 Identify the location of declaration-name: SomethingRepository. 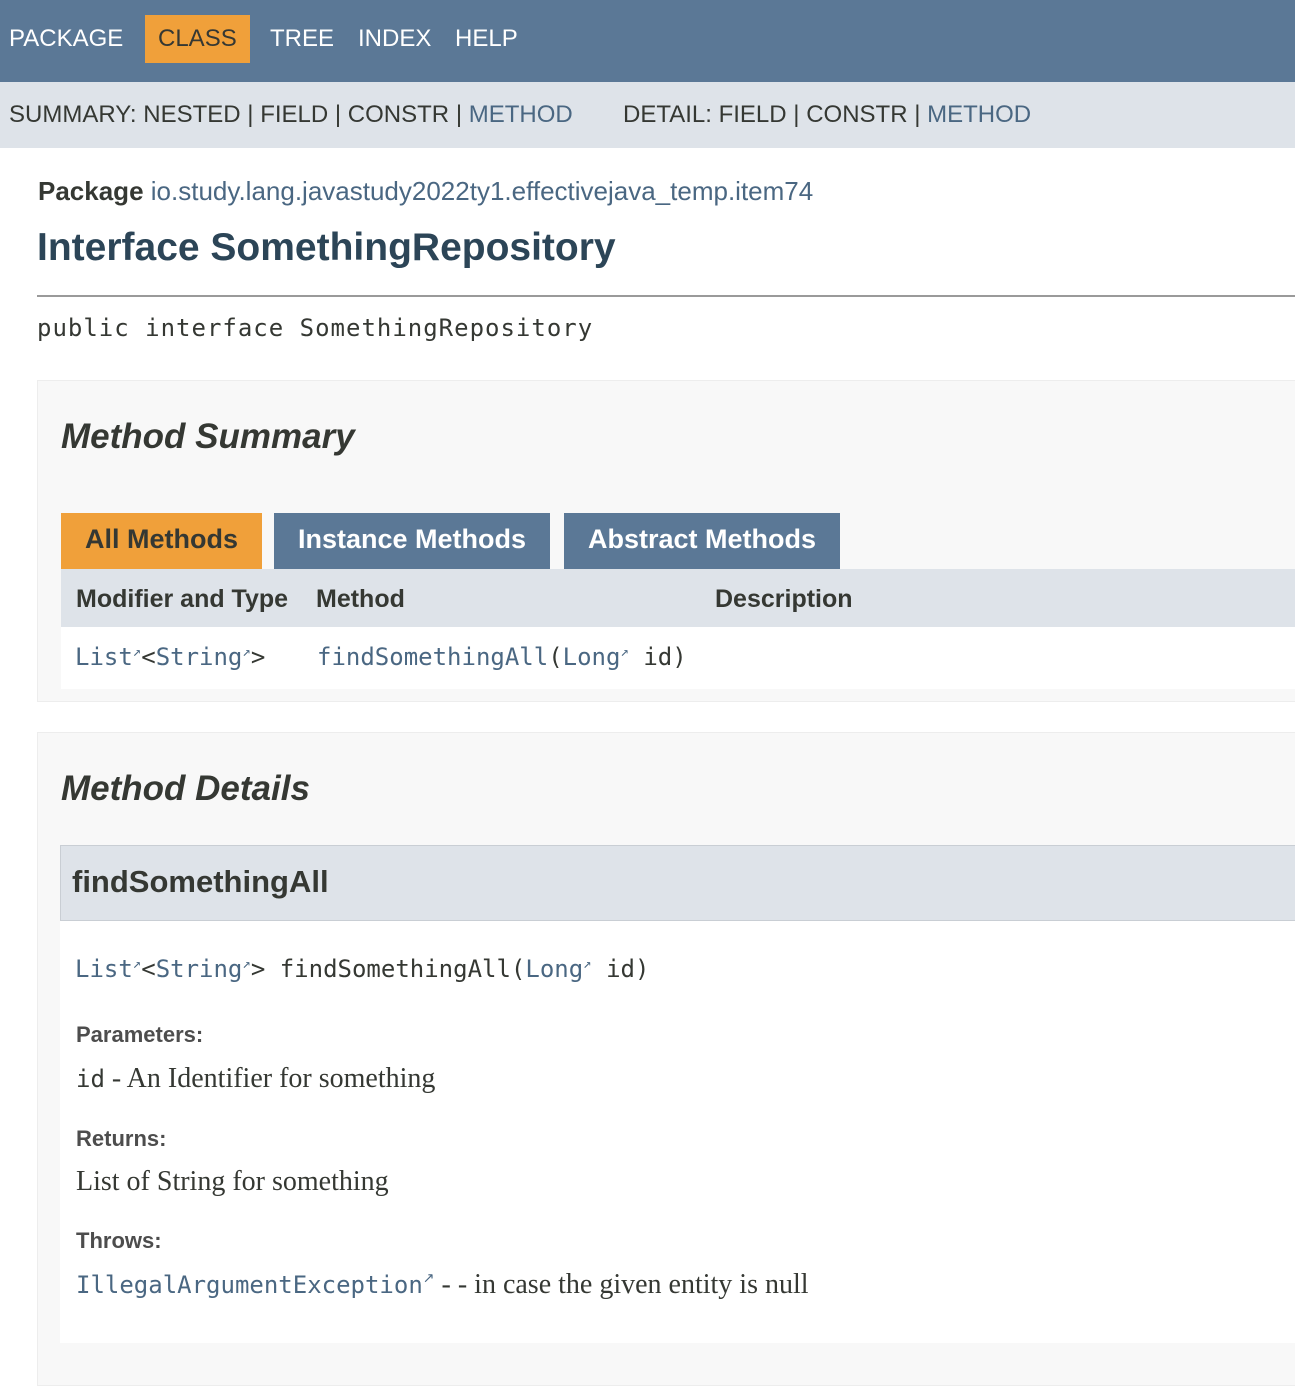
(446, 328).